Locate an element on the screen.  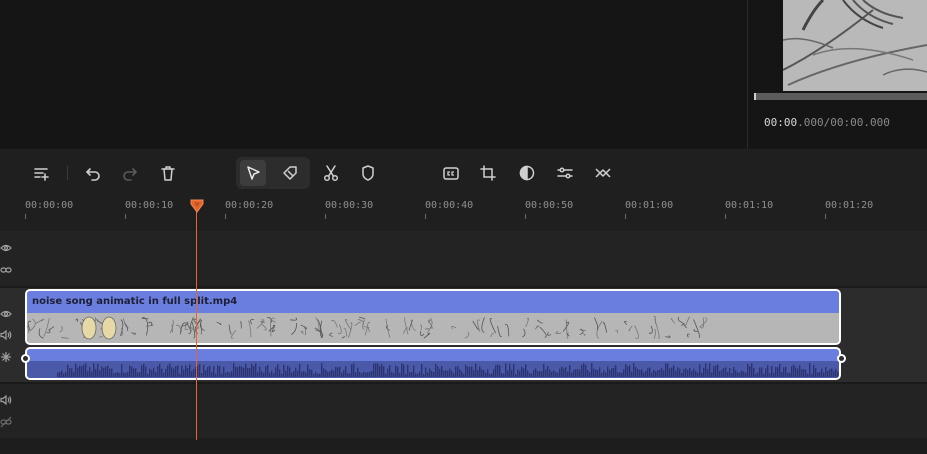
audio-detach-icon is located at coordinates (6, 357).